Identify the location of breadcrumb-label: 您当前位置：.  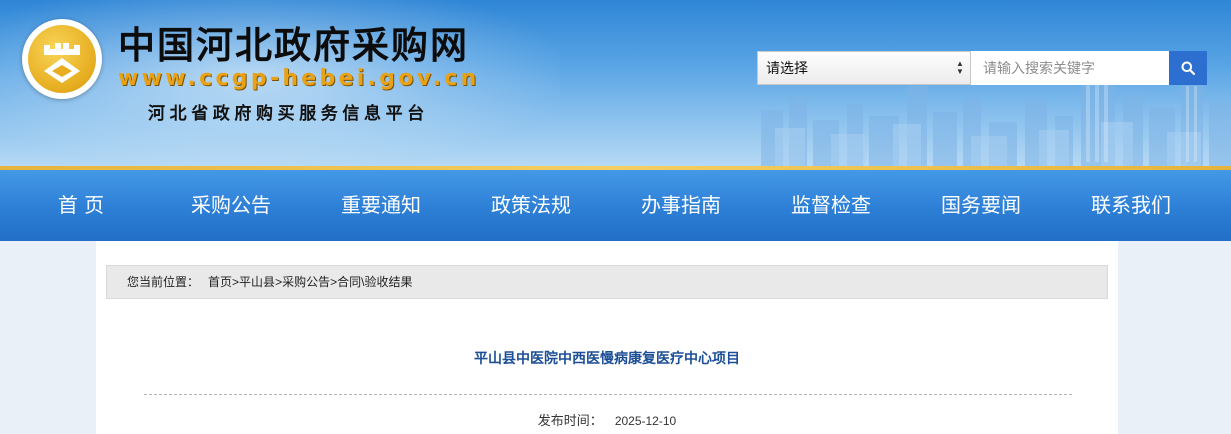
(163, 282).